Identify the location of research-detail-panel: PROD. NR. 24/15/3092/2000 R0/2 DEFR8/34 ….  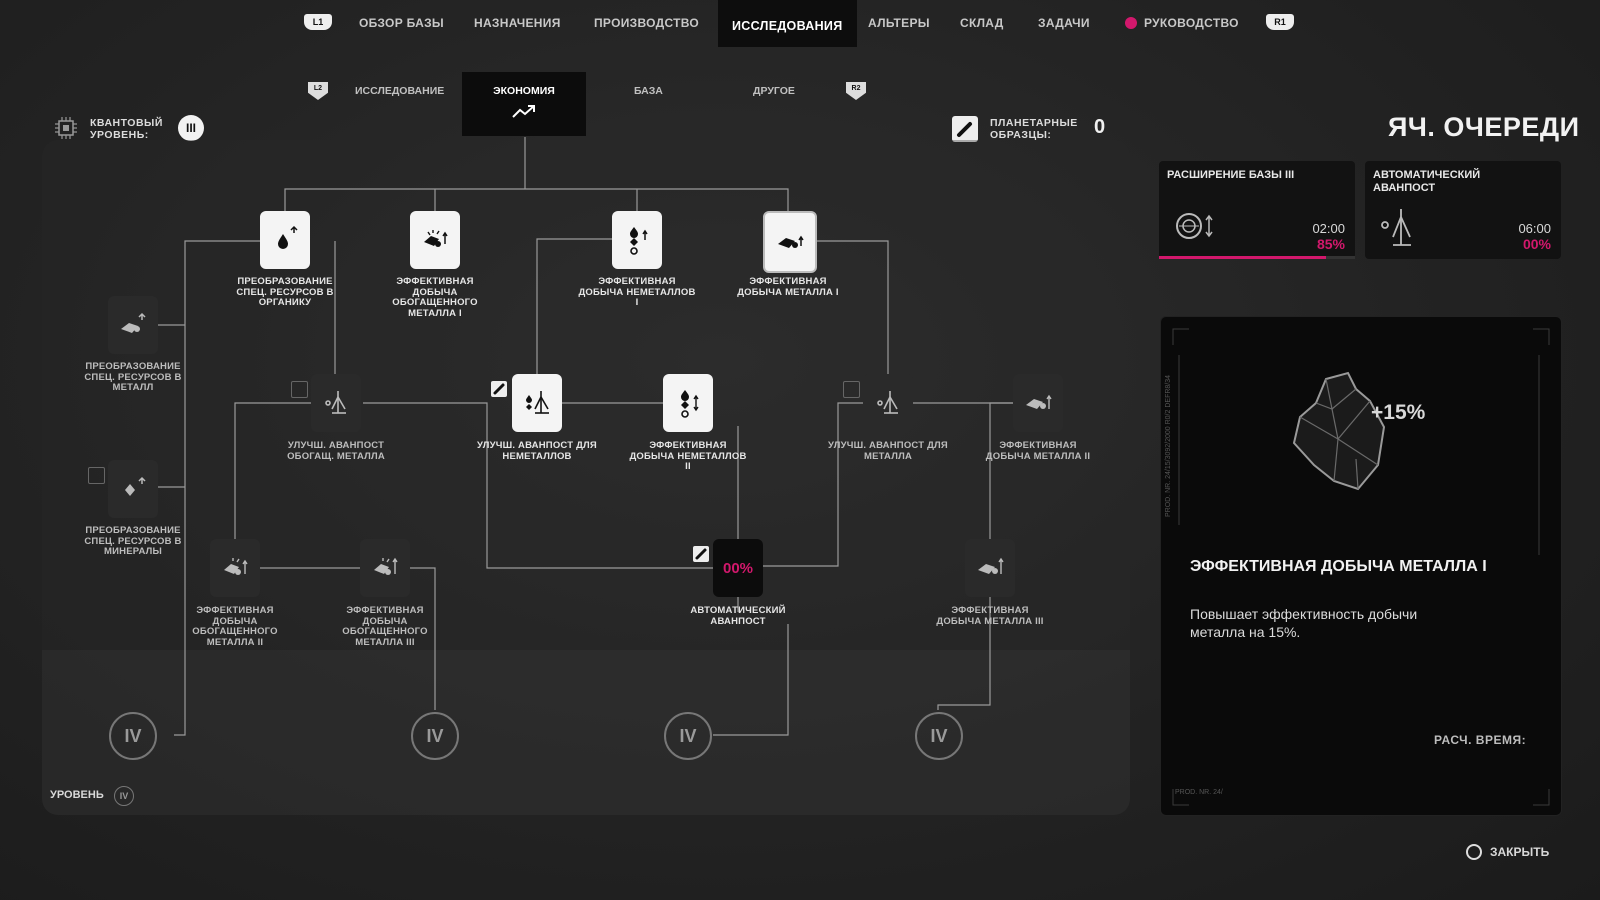
(1361, 566).